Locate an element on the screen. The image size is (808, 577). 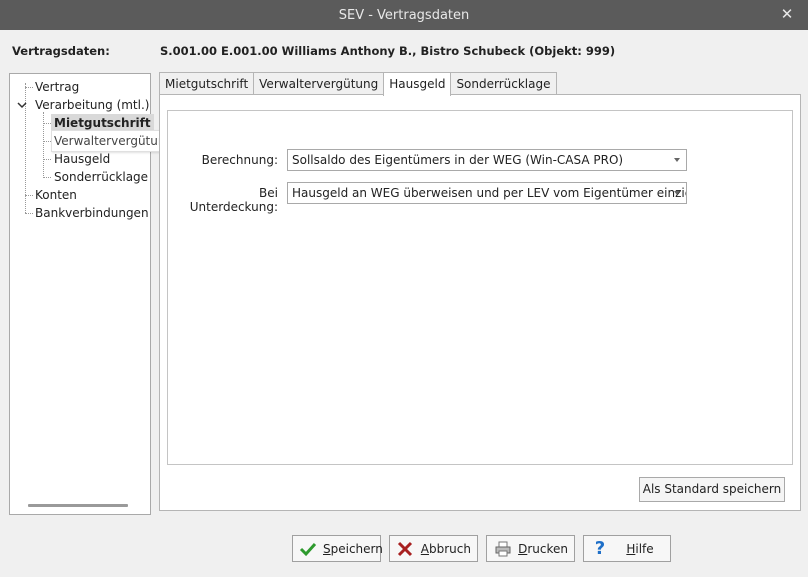
tab-hausgeld: Hausgeld is located at coordinates (417, 84).